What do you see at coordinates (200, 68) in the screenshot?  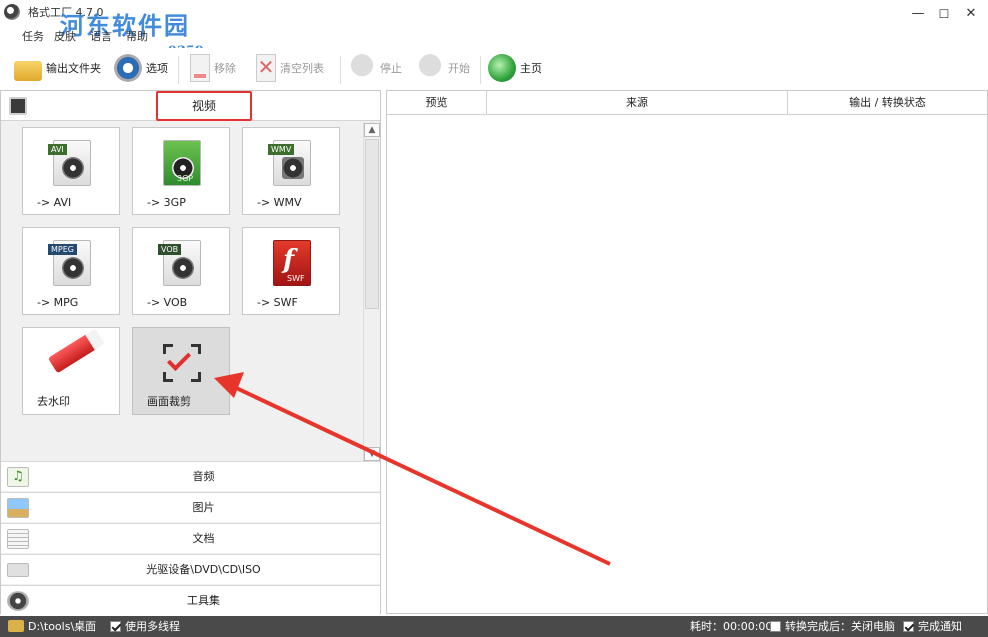 I see `remove-doc-icon` at bounding box center [200, 68].